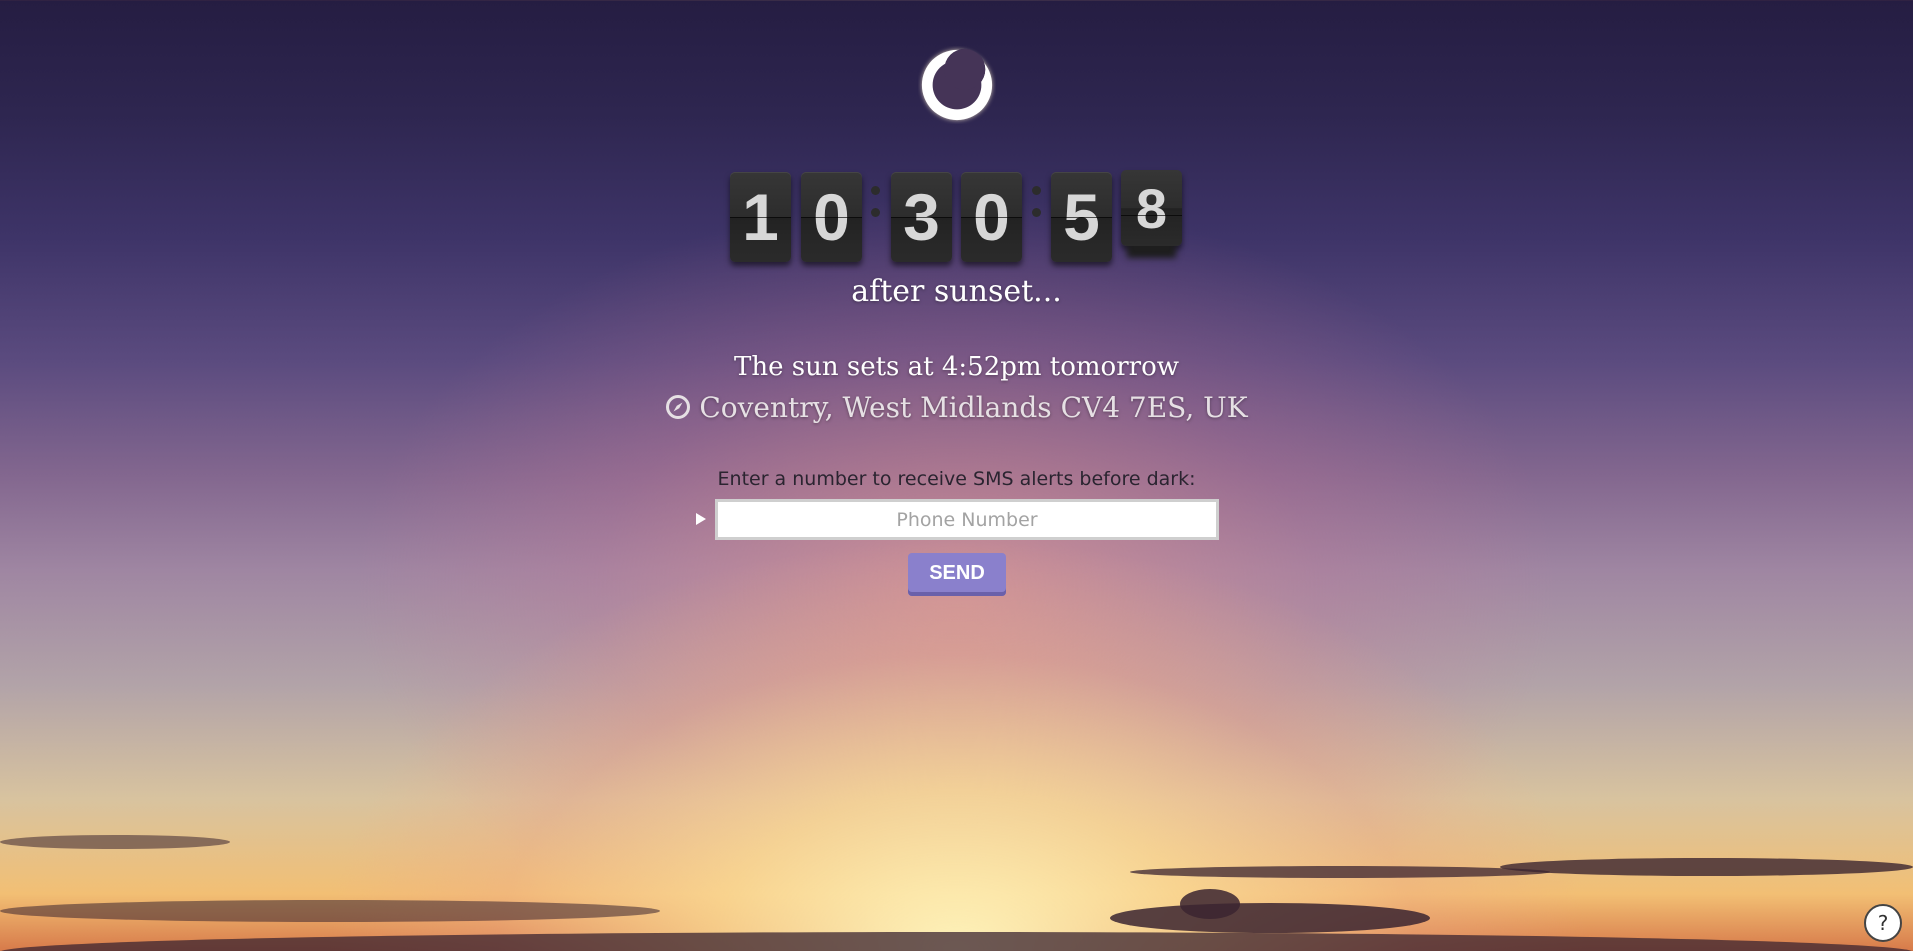 The image size is (1913, 951). What do you see at coordinates (956, 367) in the screenshot?
I see `sunset-time-text: The sun sets at 4:52pm tomorrow` at bounding box center [956, 367].